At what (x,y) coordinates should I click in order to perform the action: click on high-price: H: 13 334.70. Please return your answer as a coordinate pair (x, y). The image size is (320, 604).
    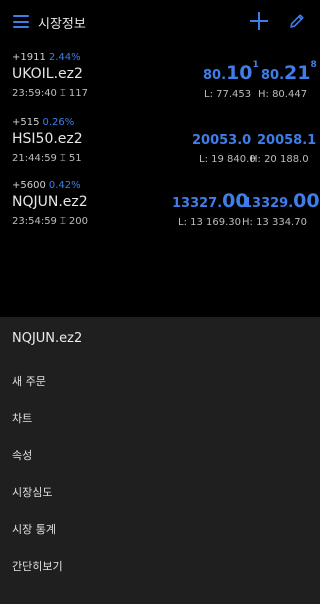
    Looking at the image, I should click on (274, 222).